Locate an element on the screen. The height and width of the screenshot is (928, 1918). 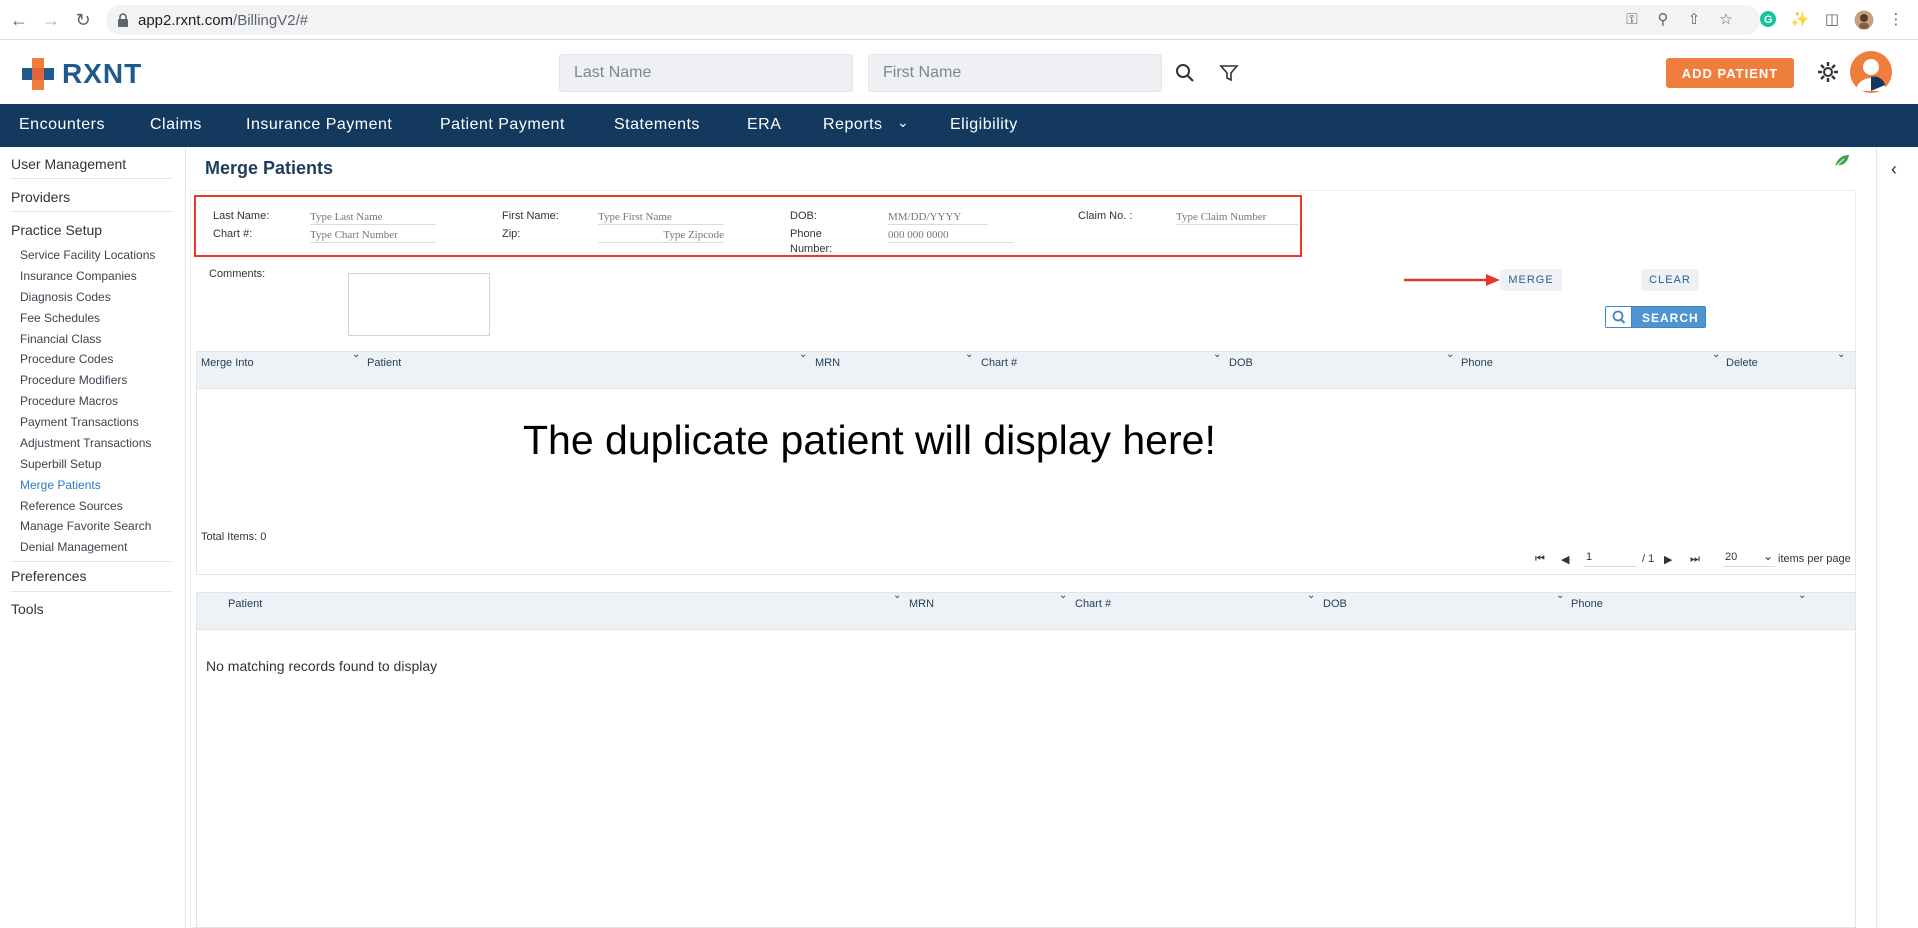
sidebar-sub-insurance-companies: Insurance Companies is located at coordinates (78, 276).